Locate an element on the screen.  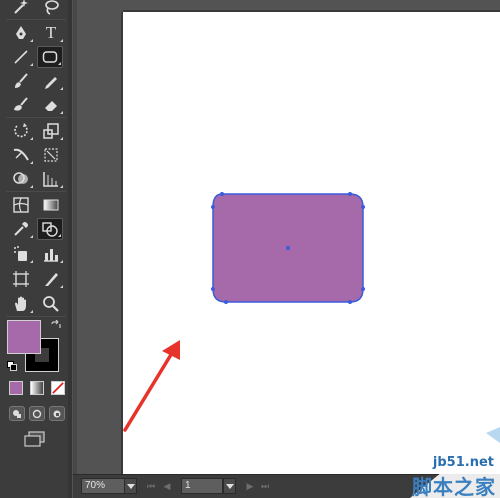
perspective-grid-tool-icon is located at coordinates (51, 179).